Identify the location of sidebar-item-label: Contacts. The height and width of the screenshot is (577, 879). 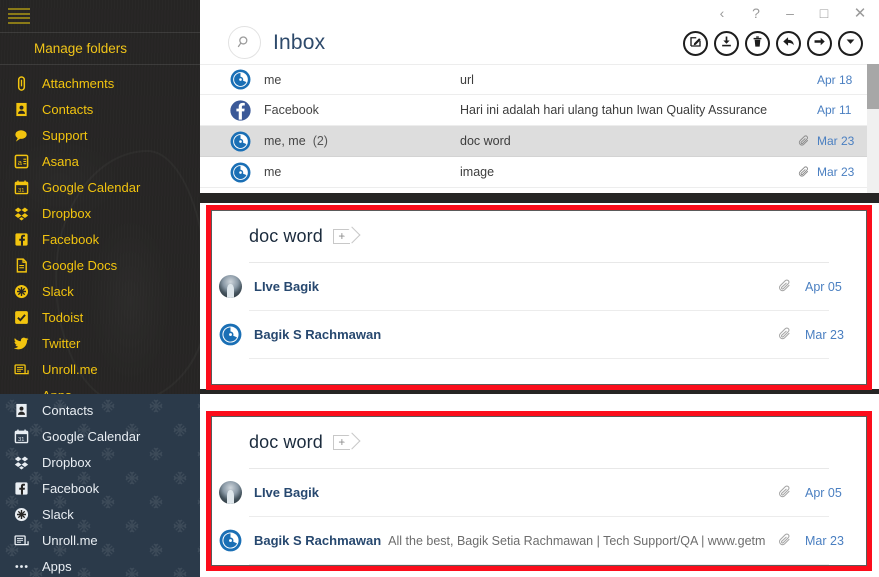
(68, 109).